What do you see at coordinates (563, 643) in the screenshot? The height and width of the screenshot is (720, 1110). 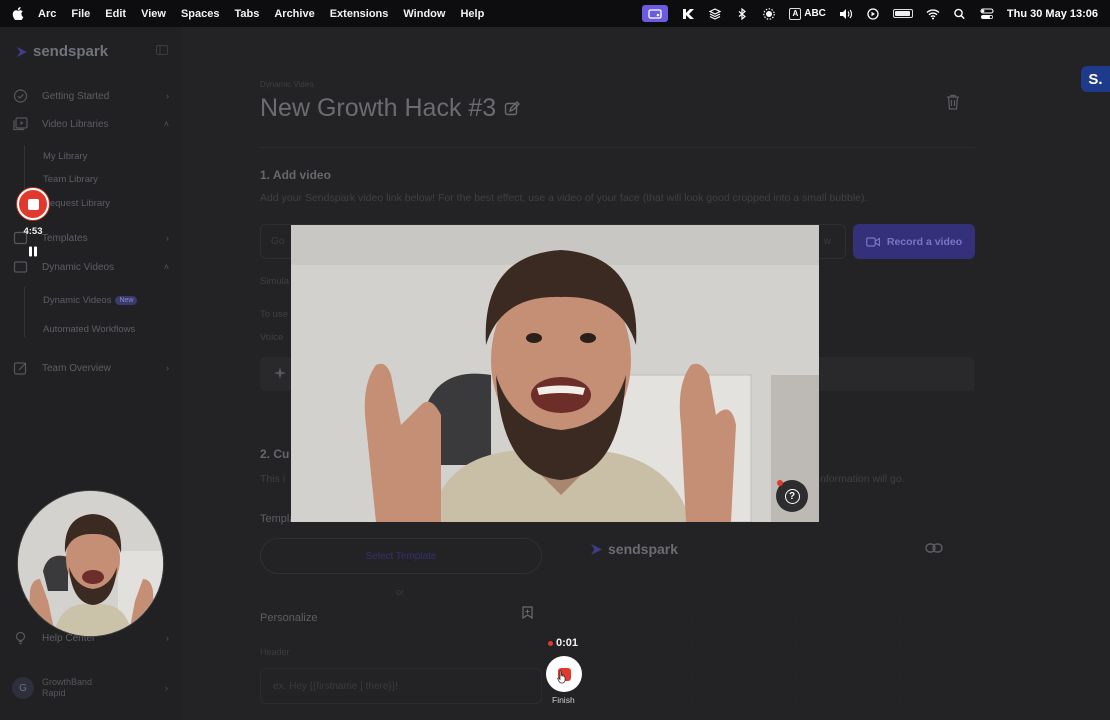 I see `finish-timer: 0:01` at bounding box center [563, 643].